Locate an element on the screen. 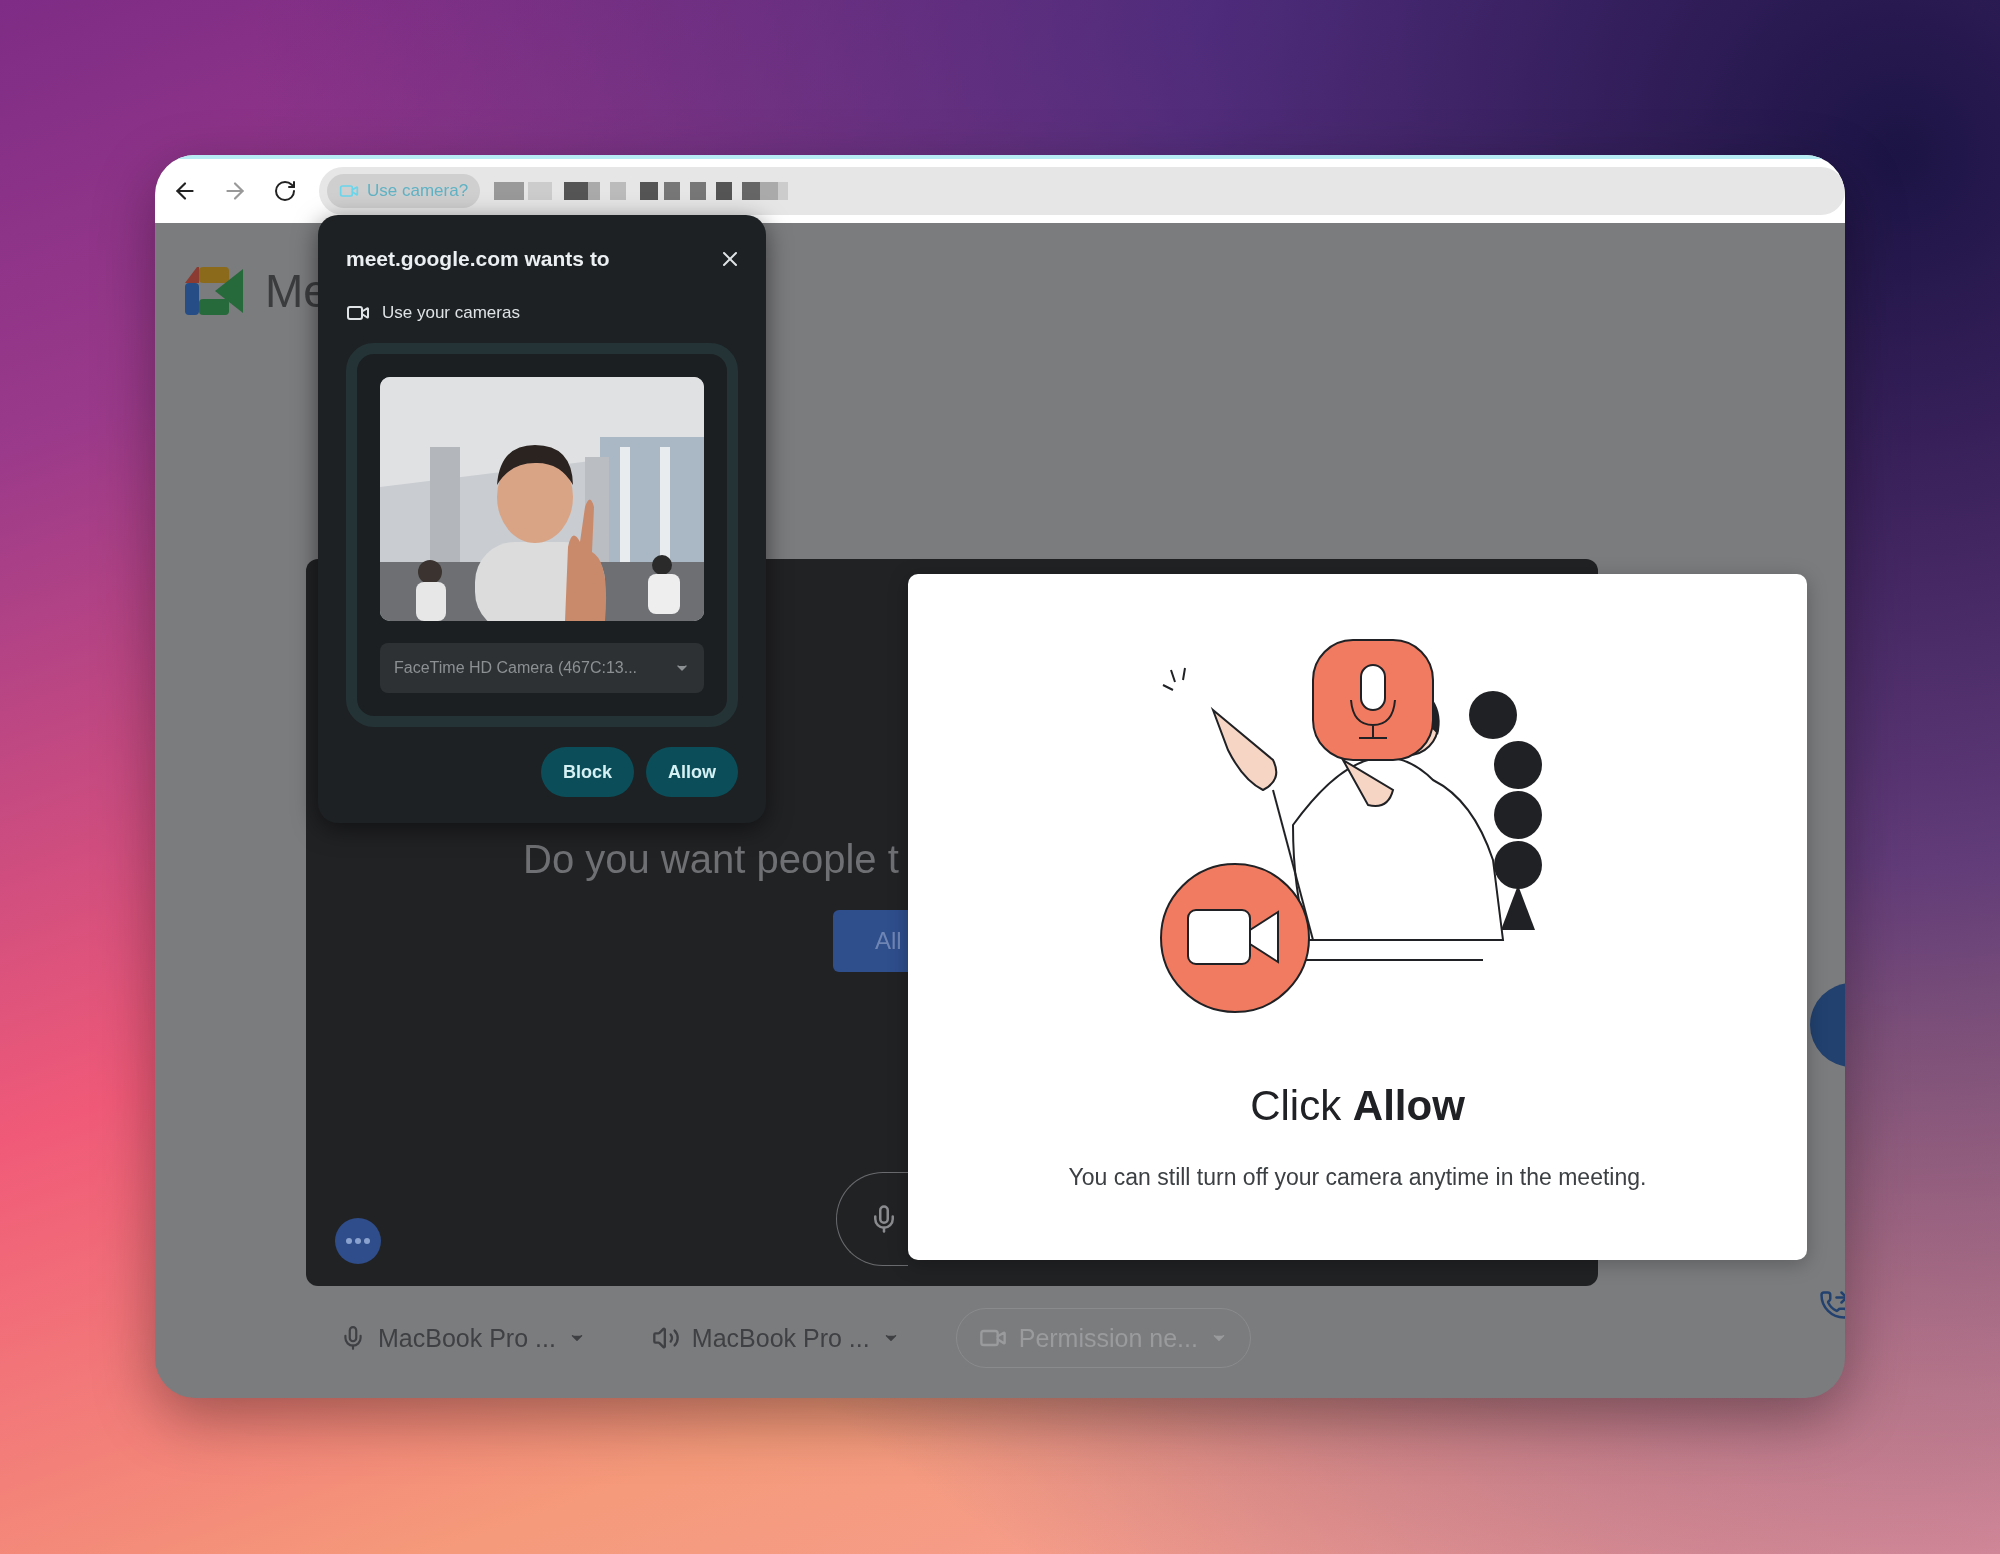  card-title: Click Allow is located at coordinates (1357, 1106).